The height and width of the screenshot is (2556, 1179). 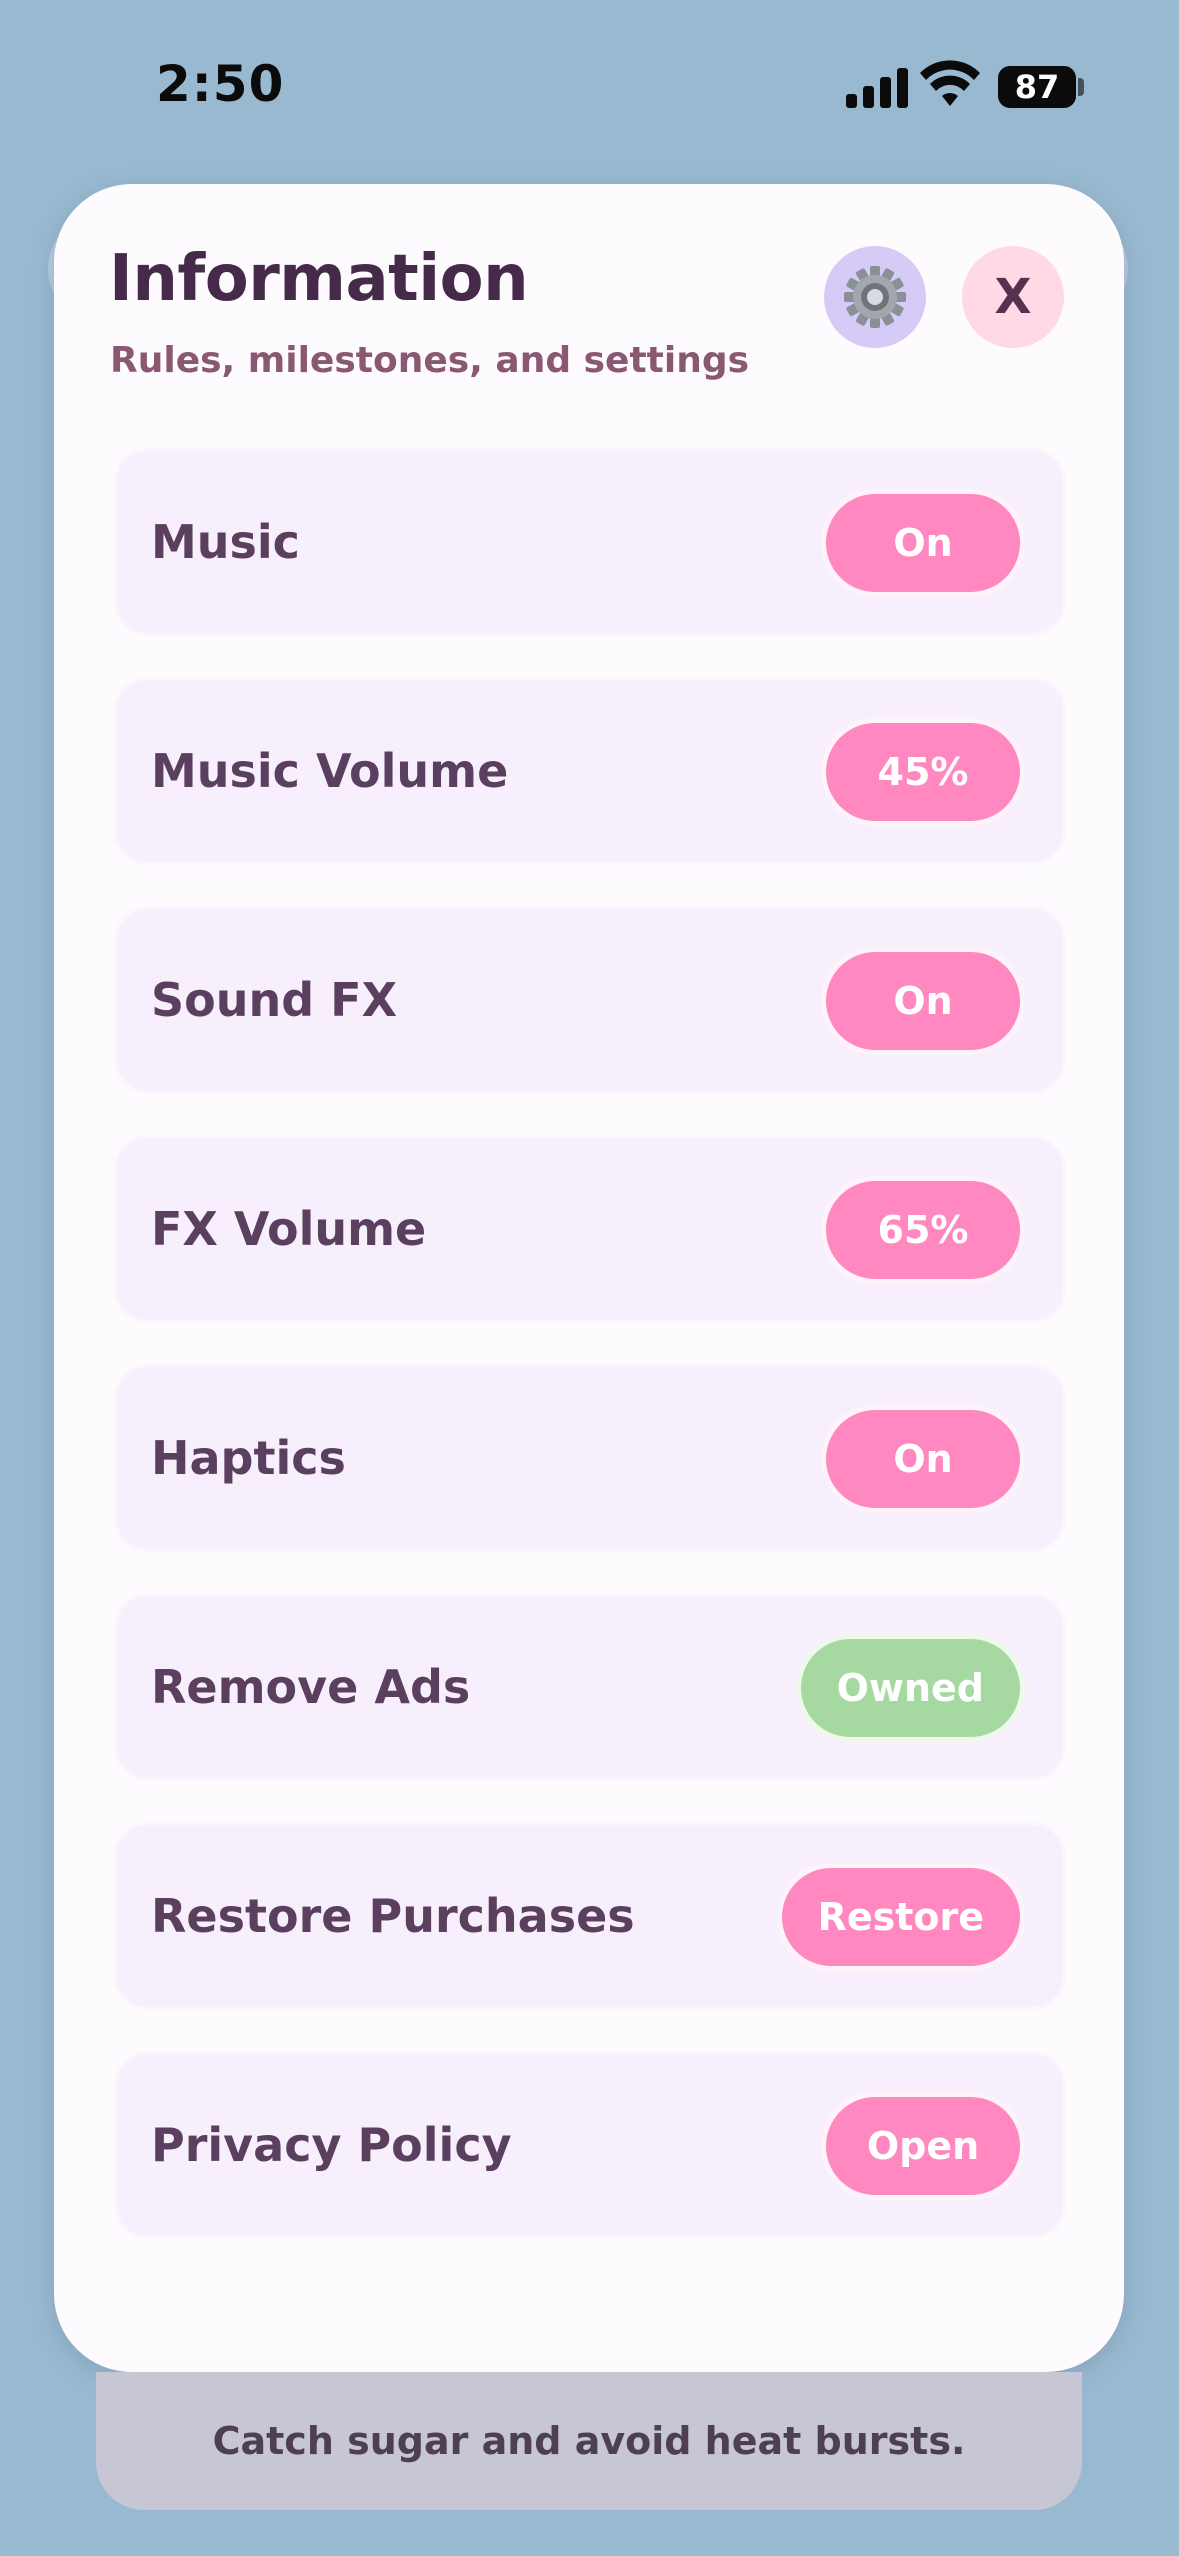 I want to click on gear-icon, so click(x=875, y=297).